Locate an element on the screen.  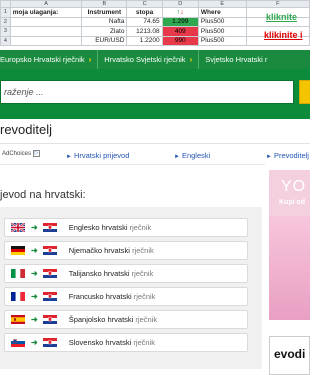
trend-arrows-icon: ↑↓ is located at coordinates (180, 12).